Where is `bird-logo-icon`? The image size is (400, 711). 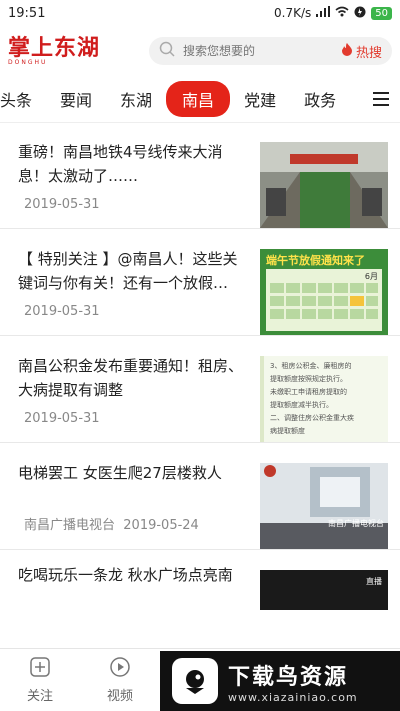 bird-logo-icon is located at coordinates (195, 681).